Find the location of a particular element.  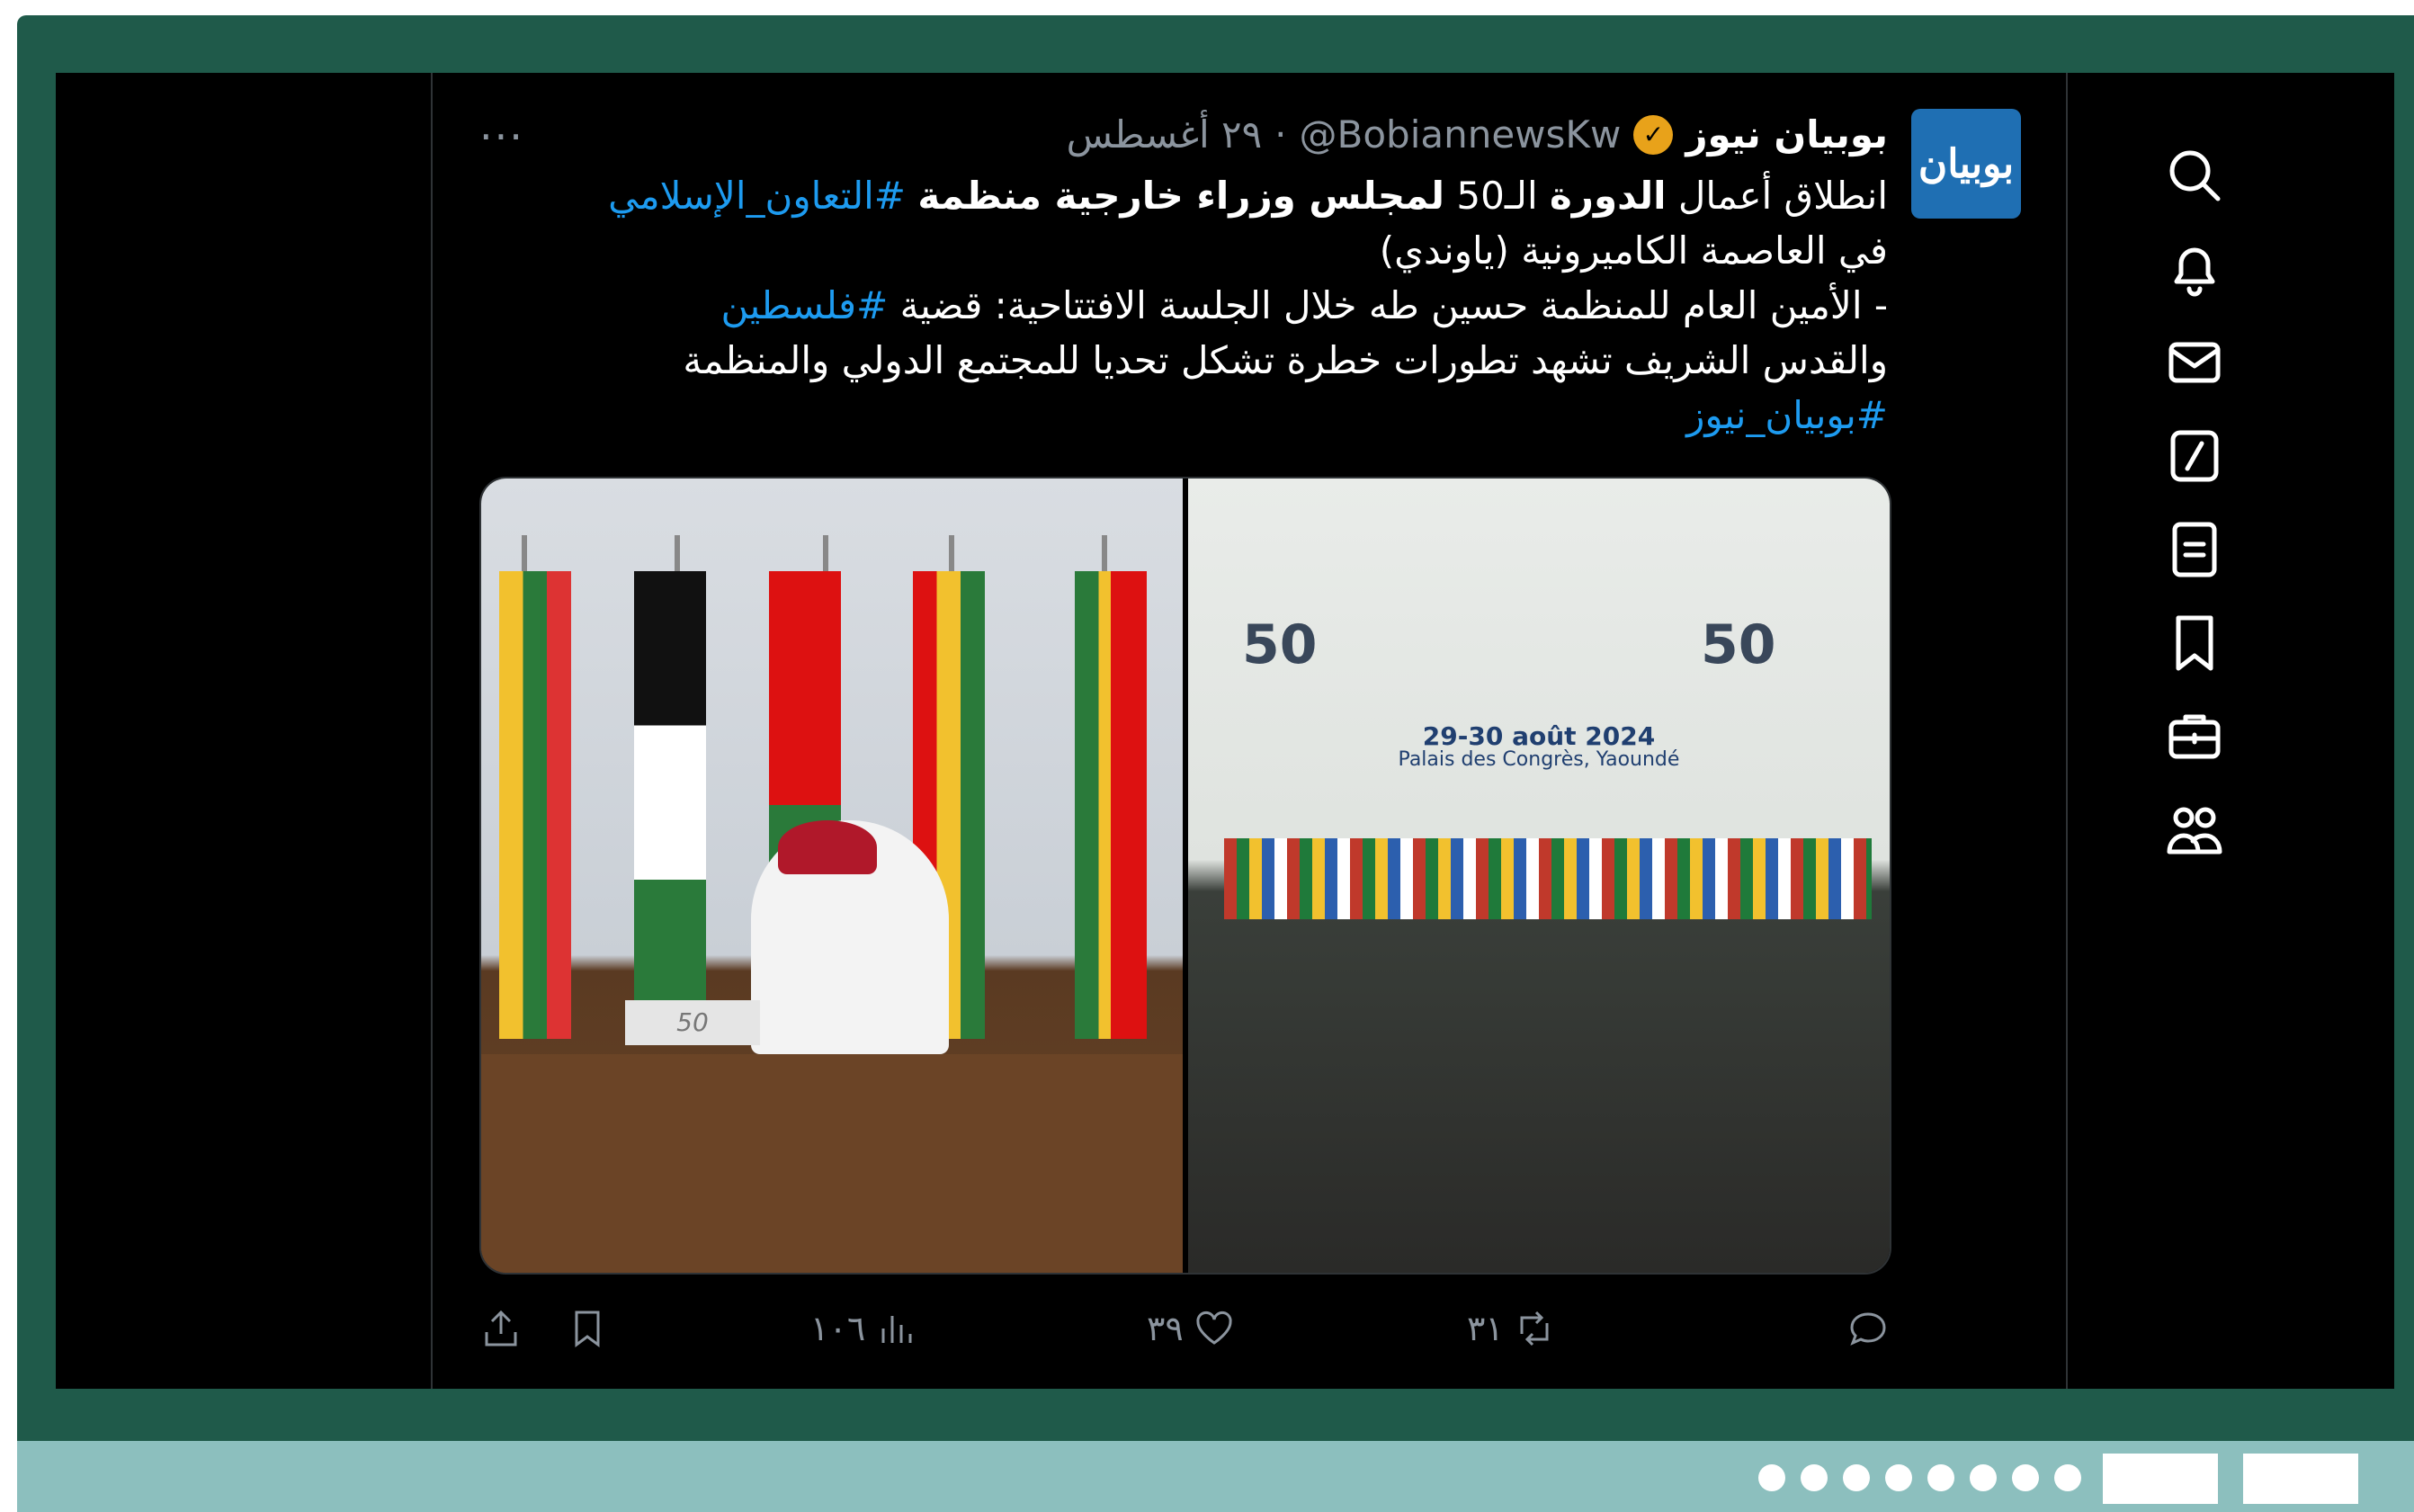

people-icon is located at coordinates (2194, 830).